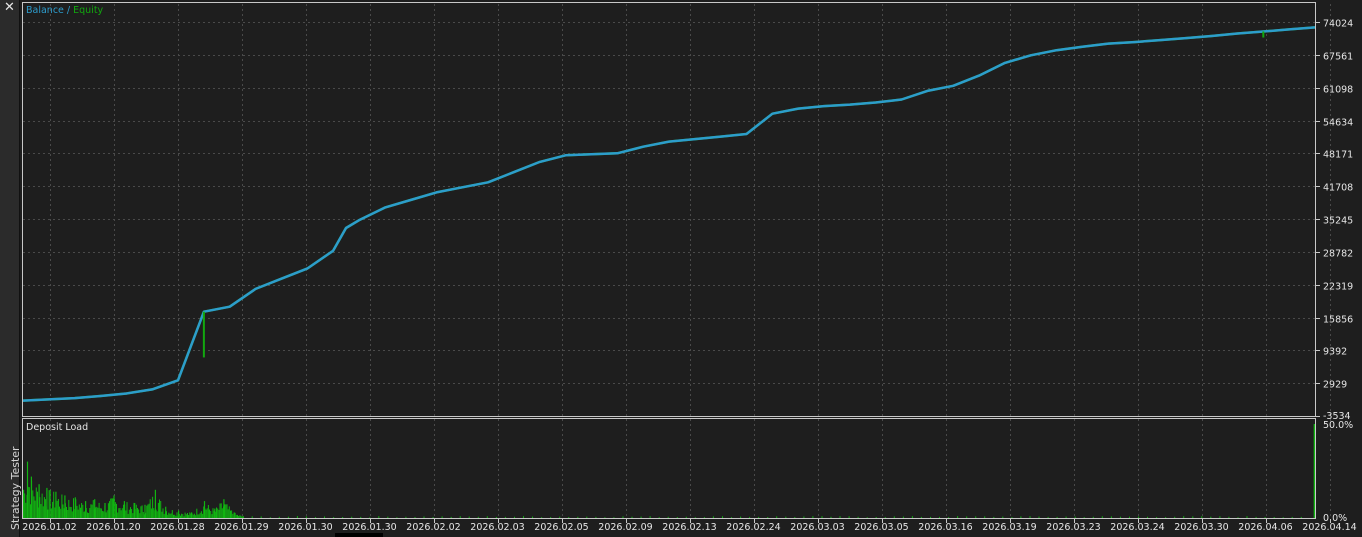  Describe the element at coordinates (1338, 221) in the screenshot. I see `y-tick-label: 35245` at that location.